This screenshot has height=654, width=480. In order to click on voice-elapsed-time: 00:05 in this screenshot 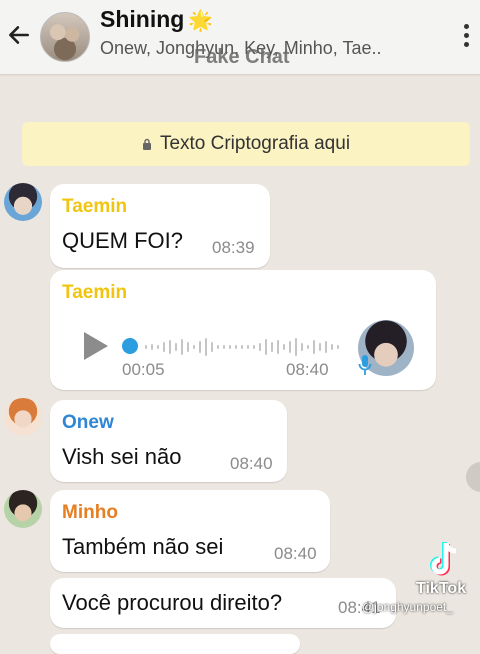, I will do `click(143, 369)`.